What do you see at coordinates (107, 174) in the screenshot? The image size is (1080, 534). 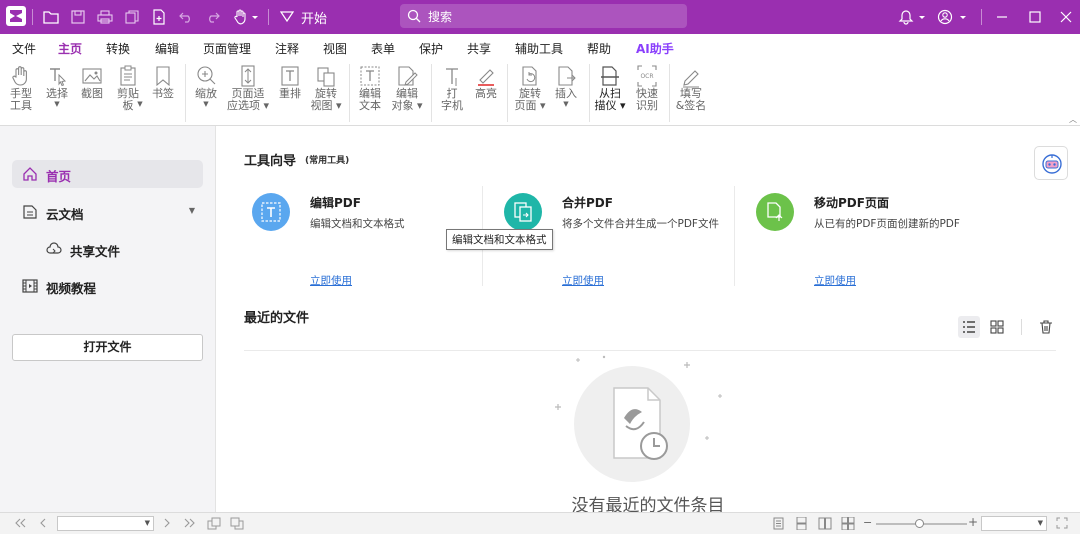 I see `sidebar-item-home: 首页` at bounding box center [107, 174].